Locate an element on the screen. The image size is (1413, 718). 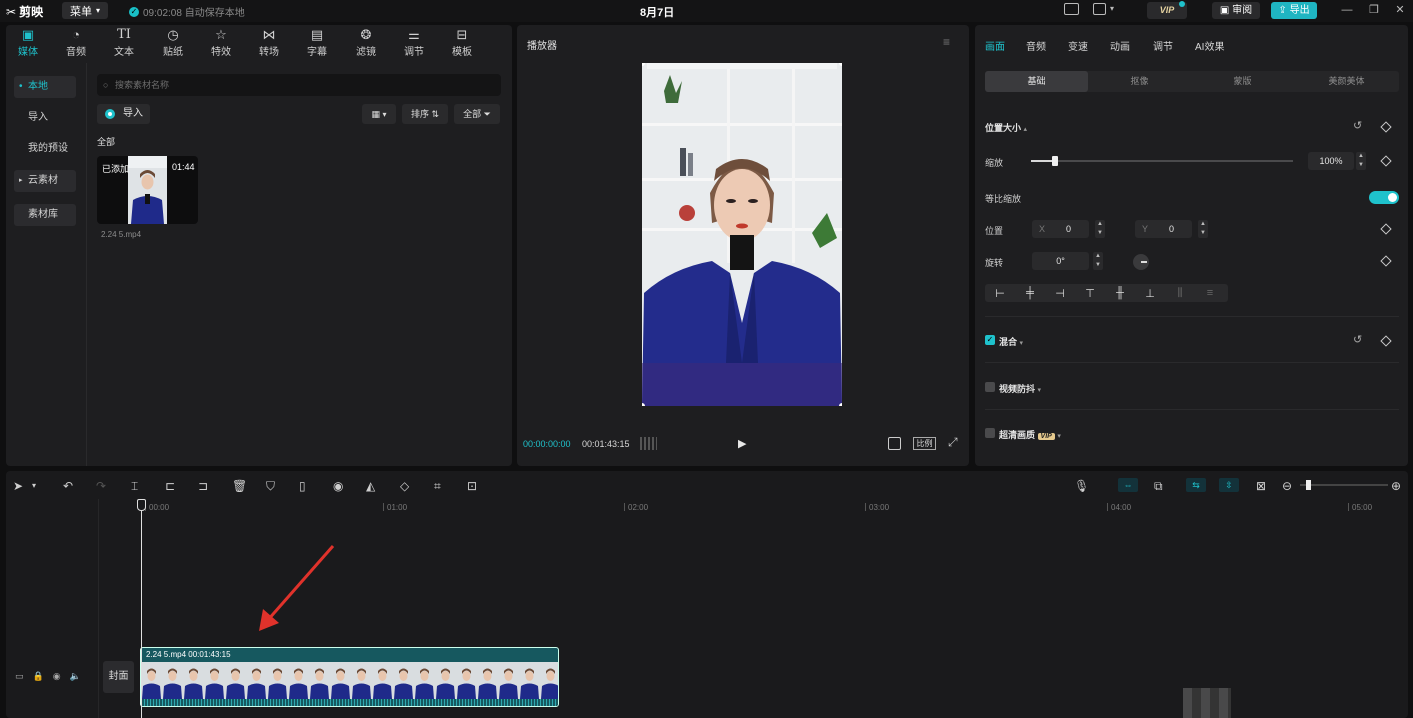
import-button: 导入 is located at coordinates (123, 114).